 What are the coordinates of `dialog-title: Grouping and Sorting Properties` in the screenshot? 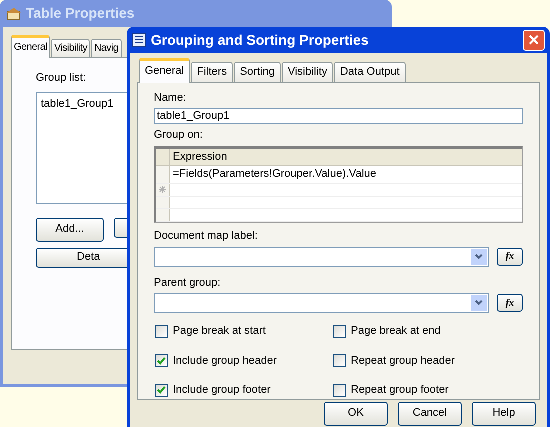 It's located at (260, 40).